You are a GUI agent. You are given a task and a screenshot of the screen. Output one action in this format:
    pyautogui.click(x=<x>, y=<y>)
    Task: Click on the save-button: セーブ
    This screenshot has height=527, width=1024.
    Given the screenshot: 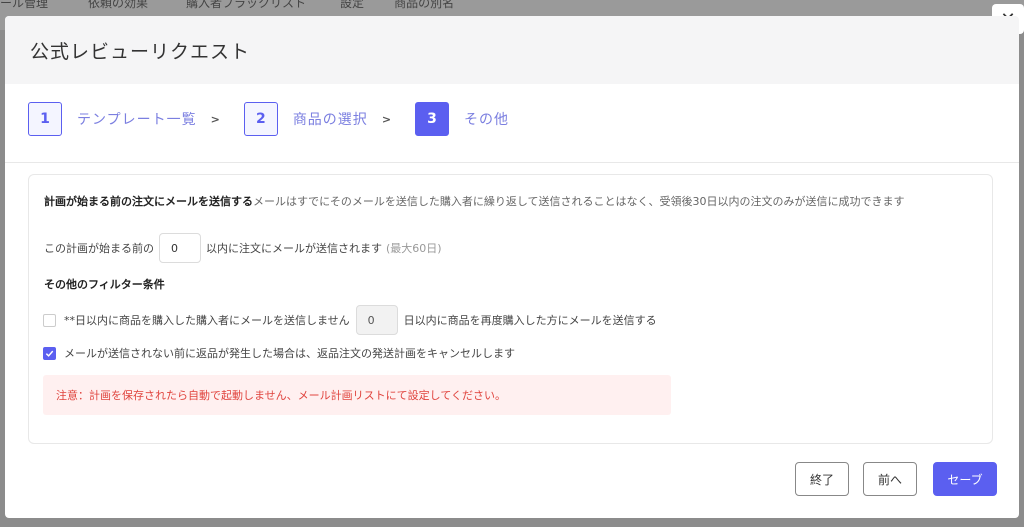 What is the action you would take?
    pyautogui.click(x=965, y=479)
    